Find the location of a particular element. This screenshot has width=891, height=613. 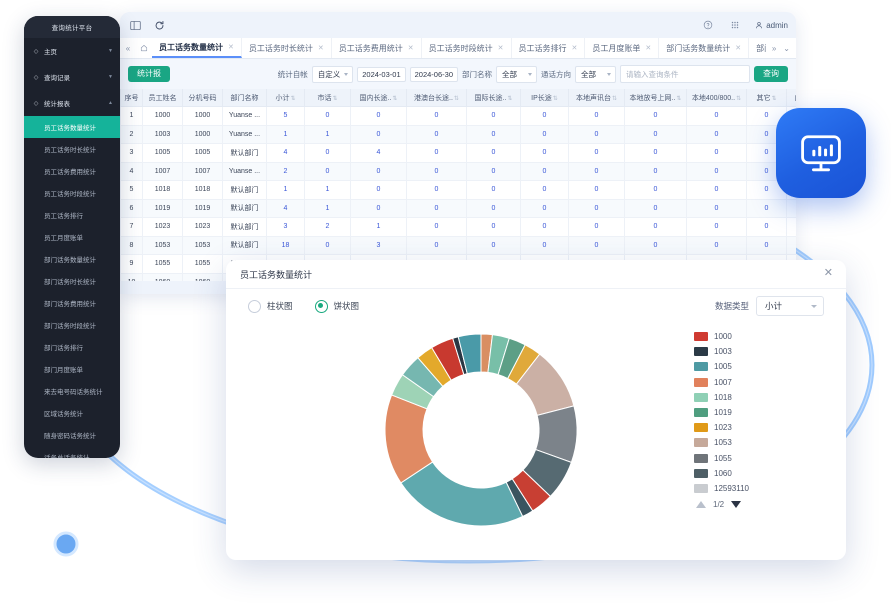

chevron-up-icon: ▲ is located at coordinates (110, 103).